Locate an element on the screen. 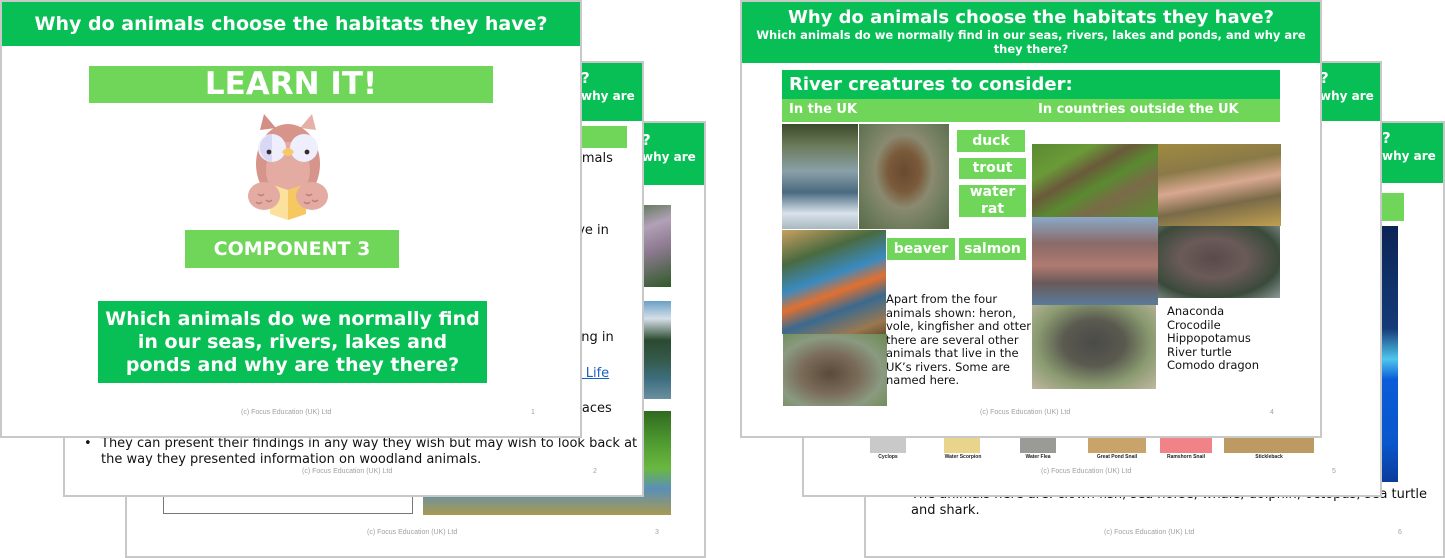 The width and height of the screenshot is (1445, 558). tag-beaver: beaver is located at coordinates (921, 249).